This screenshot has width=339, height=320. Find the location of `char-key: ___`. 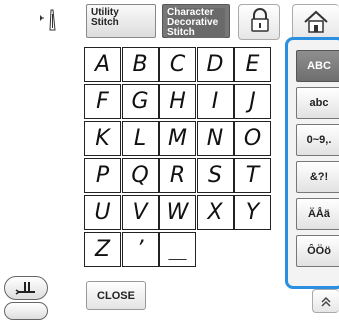

char-key: ___ is located at coordinates (177, 249).